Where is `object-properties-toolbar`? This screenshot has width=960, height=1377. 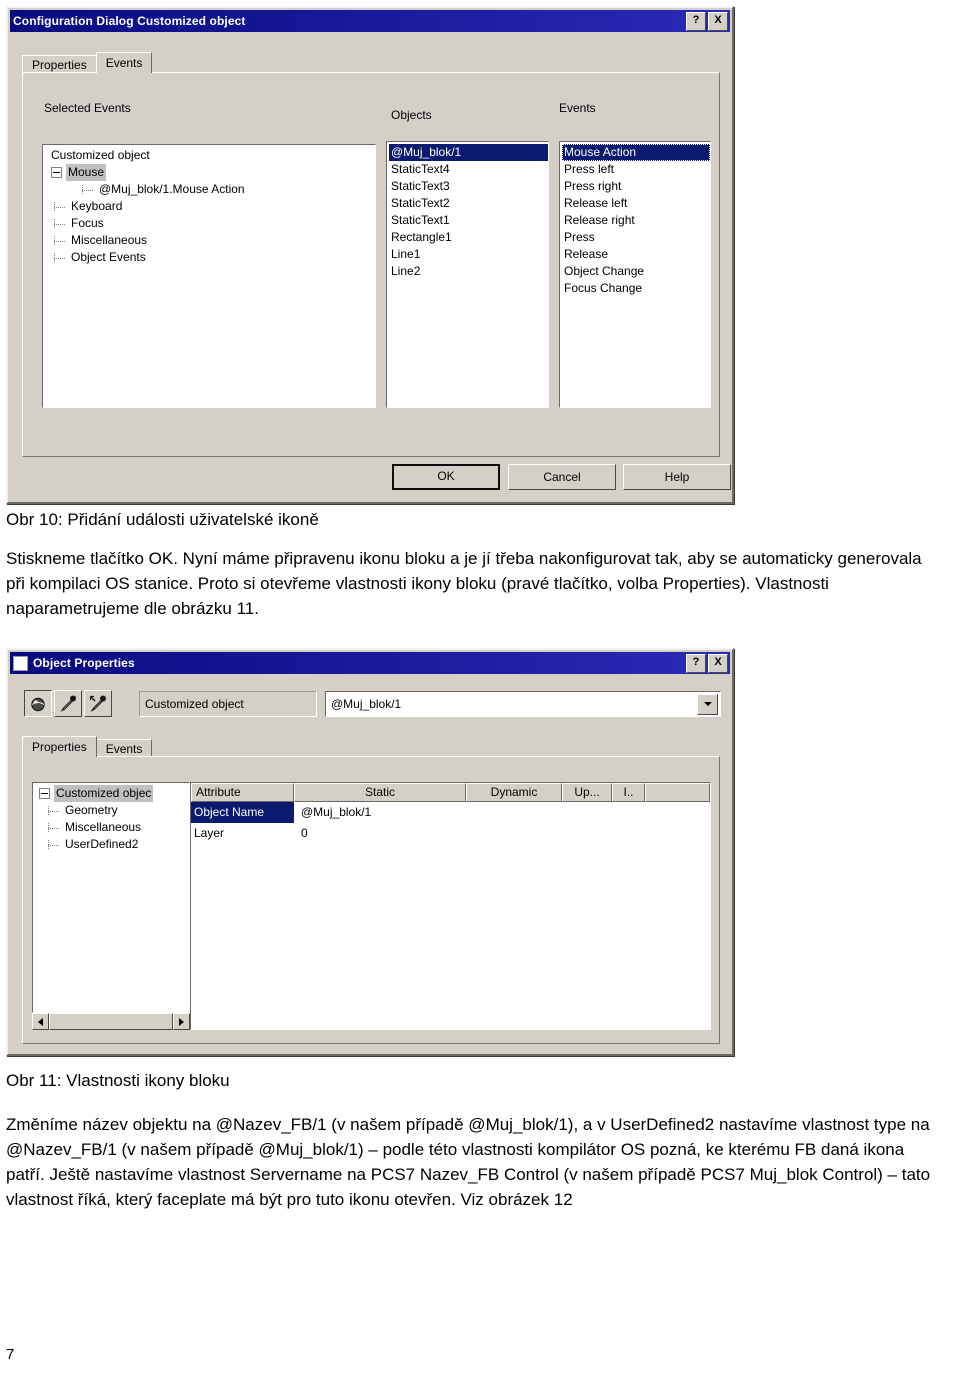
object-properties-toolbar is located at coordinates (69, 703).